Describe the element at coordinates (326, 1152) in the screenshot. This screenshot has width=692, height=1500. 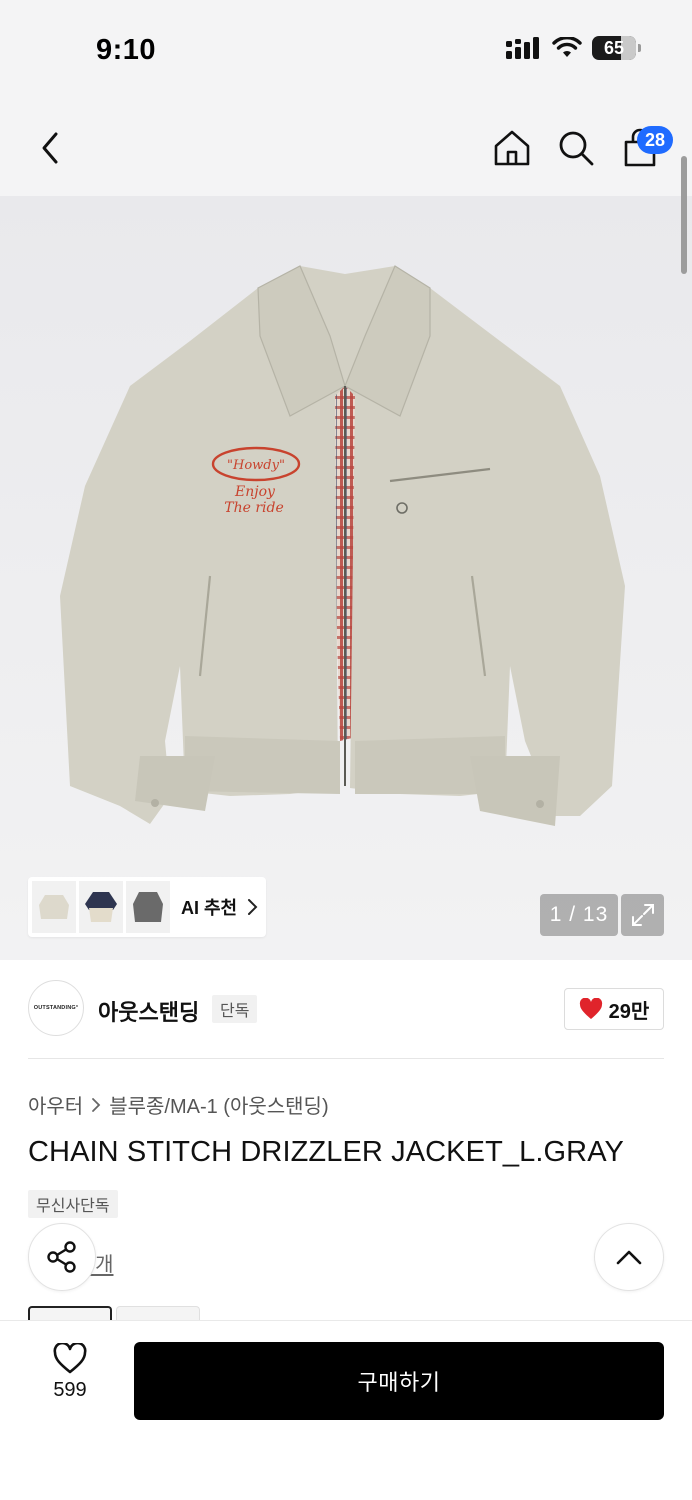
I see `product-title: CHAIN STITCH DRIZZLER JACKET_L.GRAY` at that location.